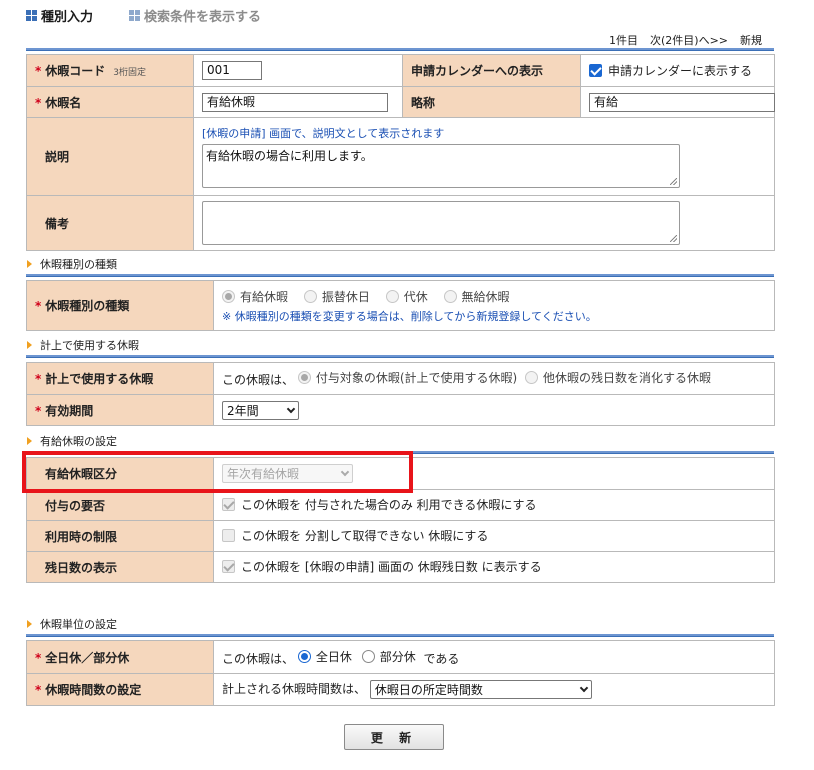  Describe the element at coordinates (491, 102) in the screenshot. I see `abbr-label: 略称` at that location.